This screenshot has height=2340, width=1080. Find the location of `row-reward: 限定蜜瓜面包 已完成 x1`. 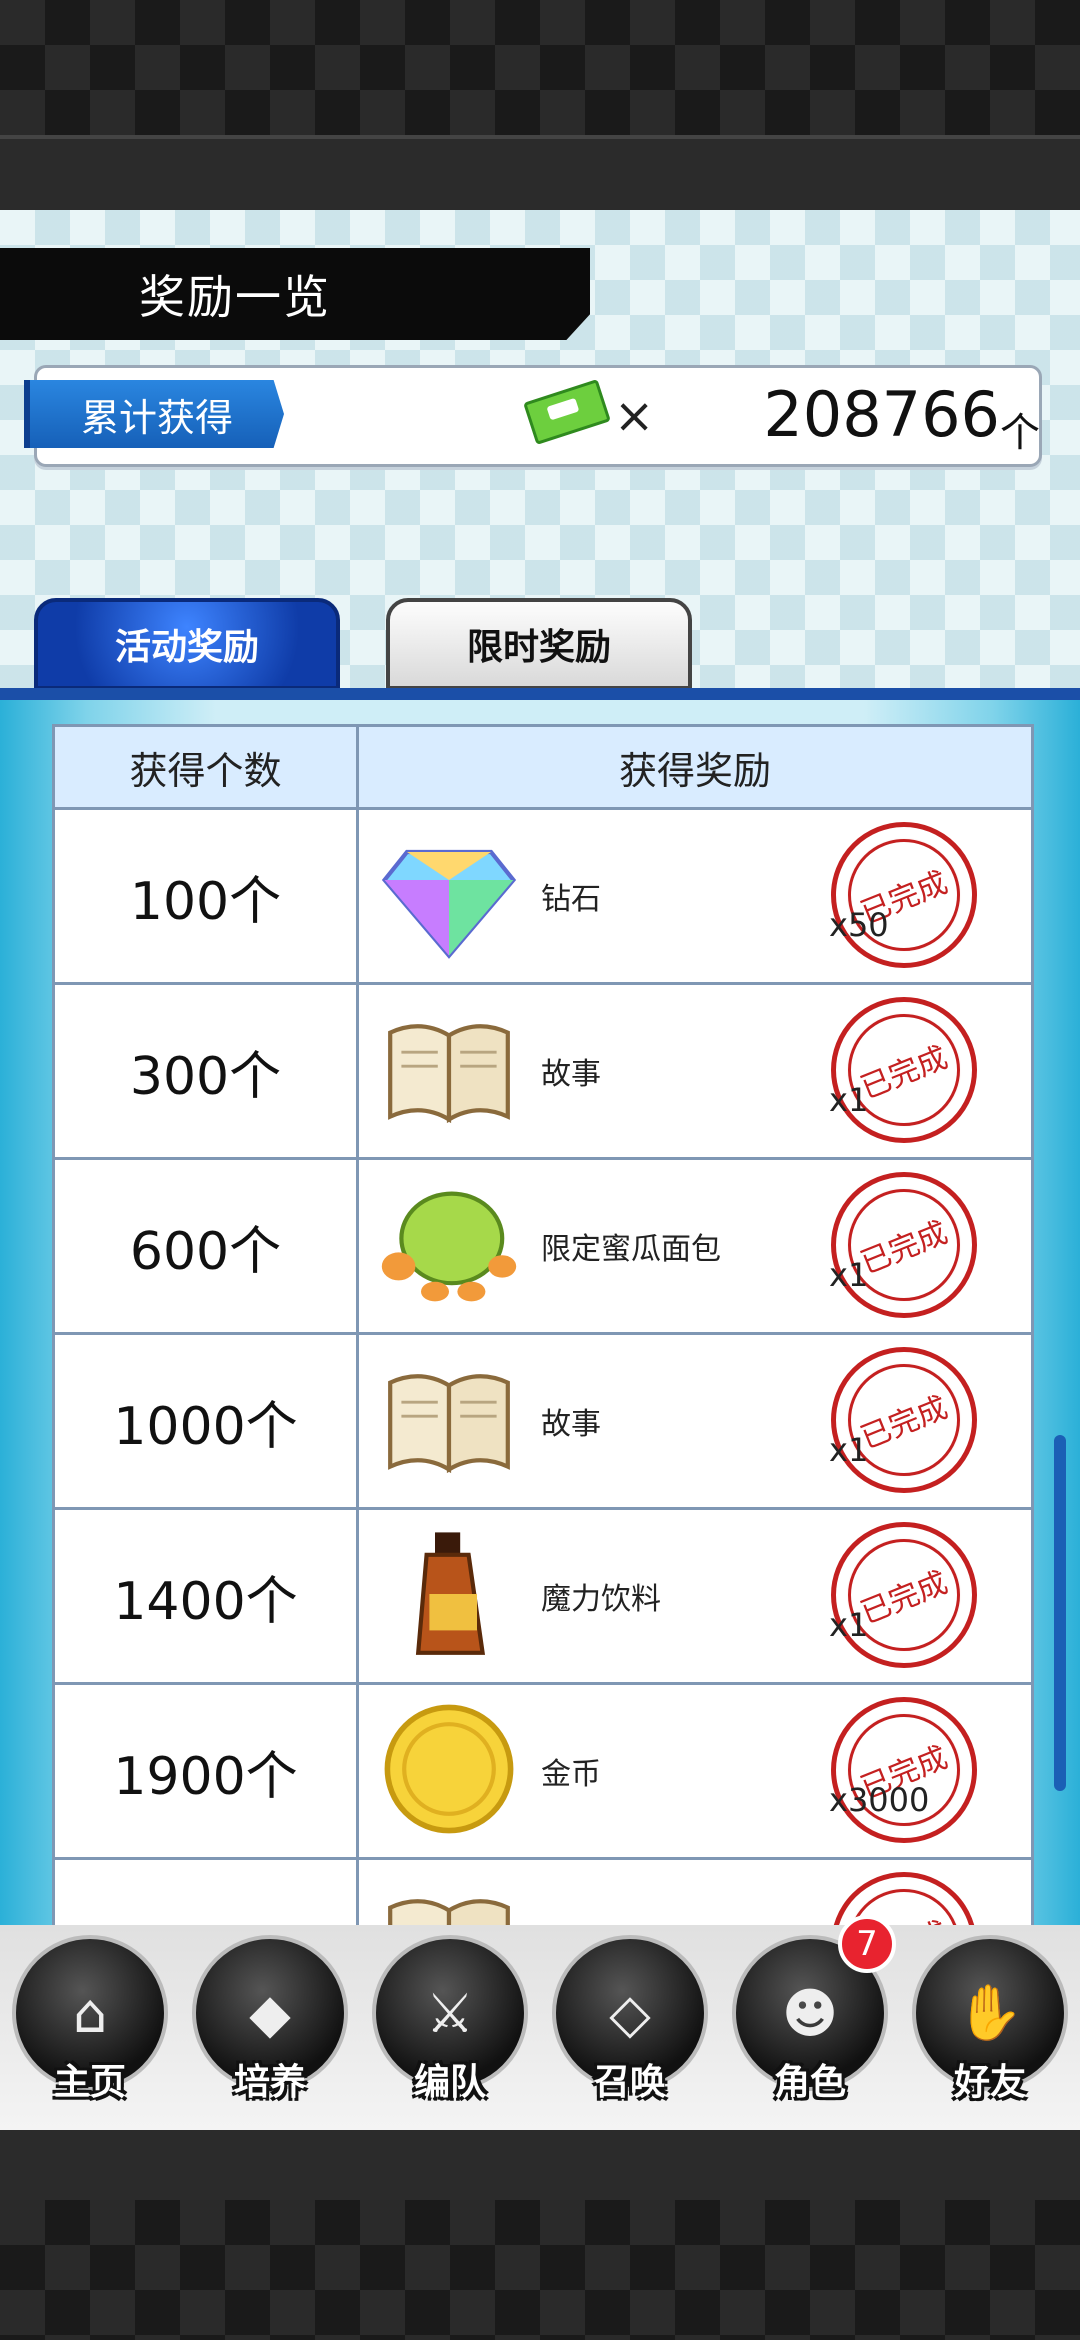

row-reward: 限定蜜瓜面包 已完成 x1 is located at coordinates (695, 1246).